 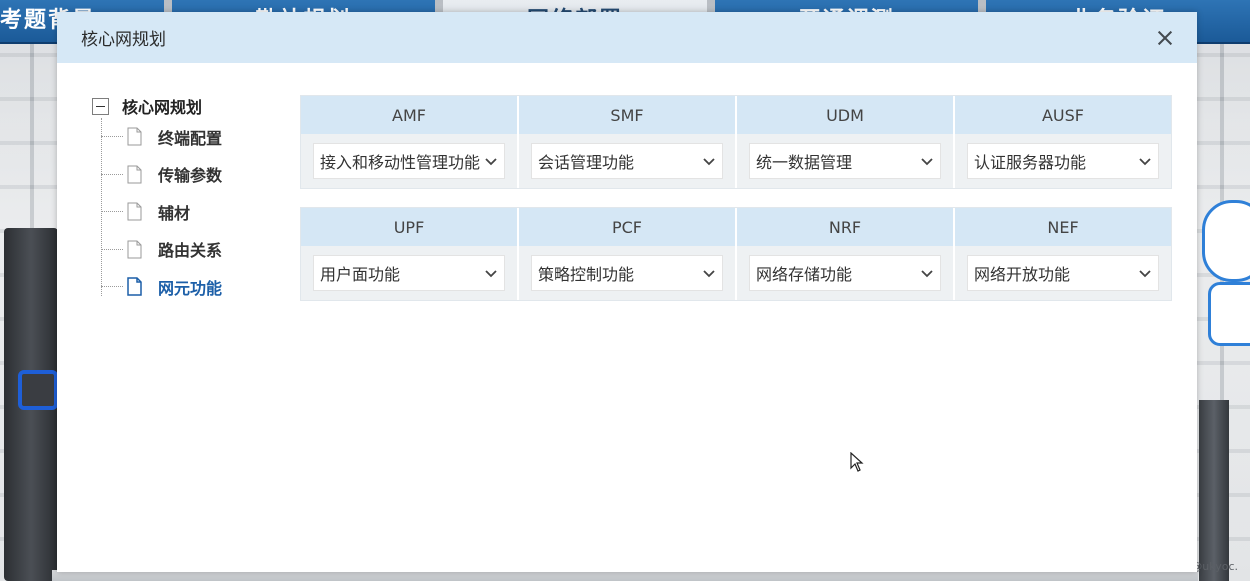 I want to click on select-value: 策略控制功能, so click(x=586, y=274).